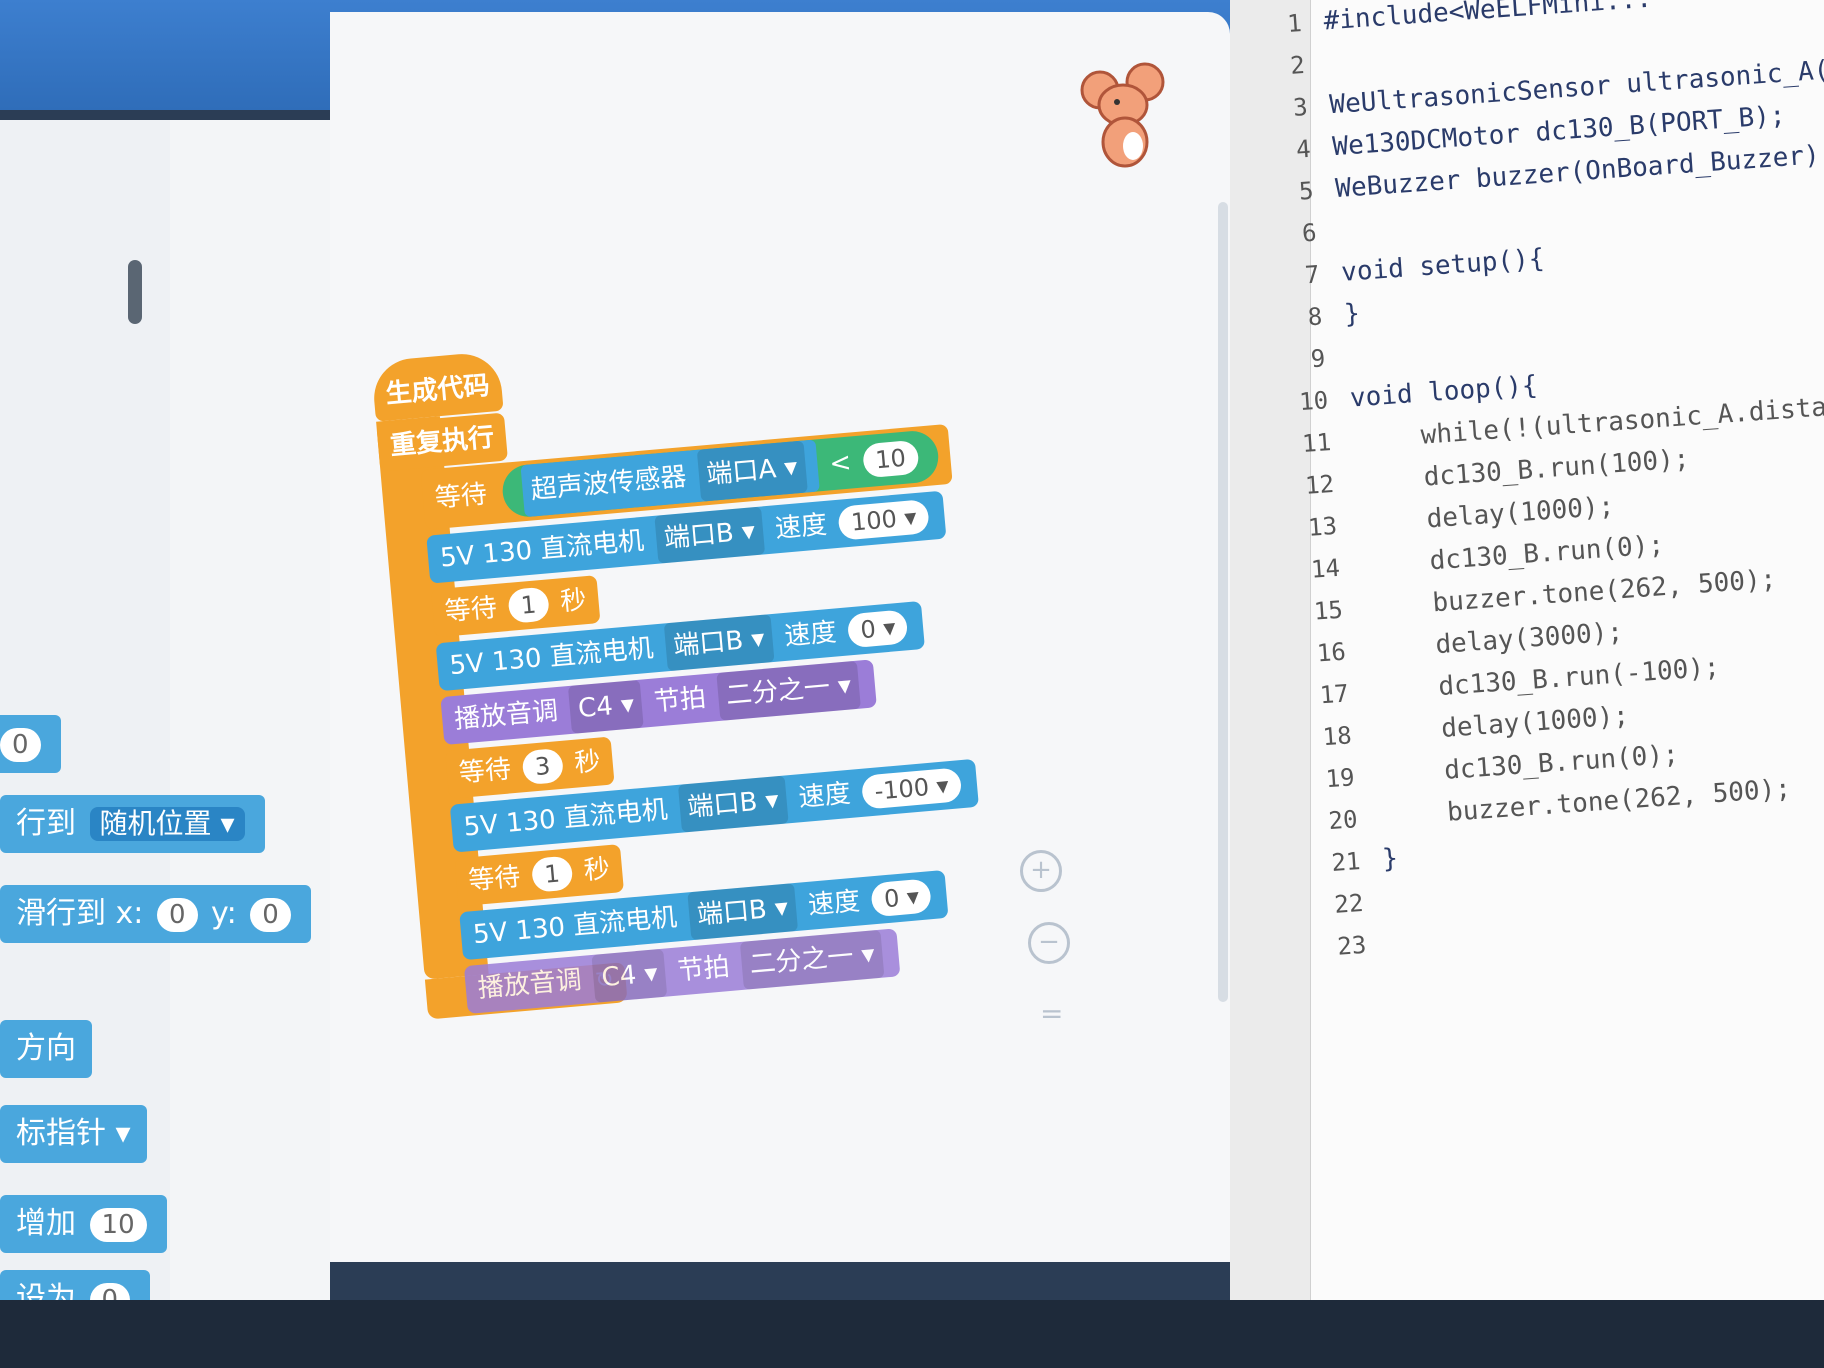 This screenshot has width=1824, height=1368. I want to click on palette-block-glide-xy: 滑行到 x: 0 y: 0, so click(155, 914).